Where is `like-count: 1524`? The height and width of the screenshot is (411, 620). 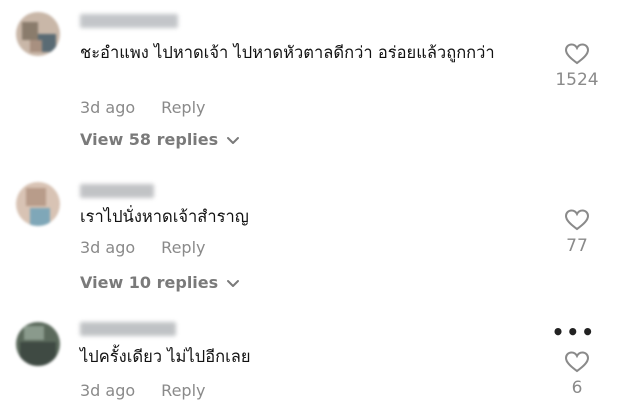
like-count: 1524 is located at coordinates (577, 80).